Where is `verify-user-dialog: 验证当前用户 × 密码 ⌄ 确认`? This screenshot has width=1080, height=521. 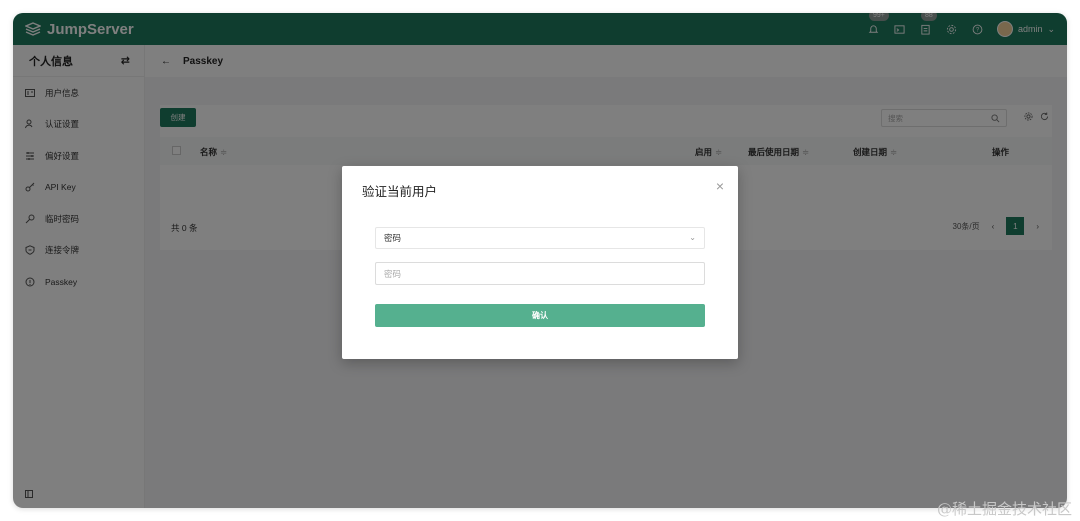
verify-user-dialog: 验证当前用户 × 密码 ⌄ 确认 is located at coordinates (540, 262).